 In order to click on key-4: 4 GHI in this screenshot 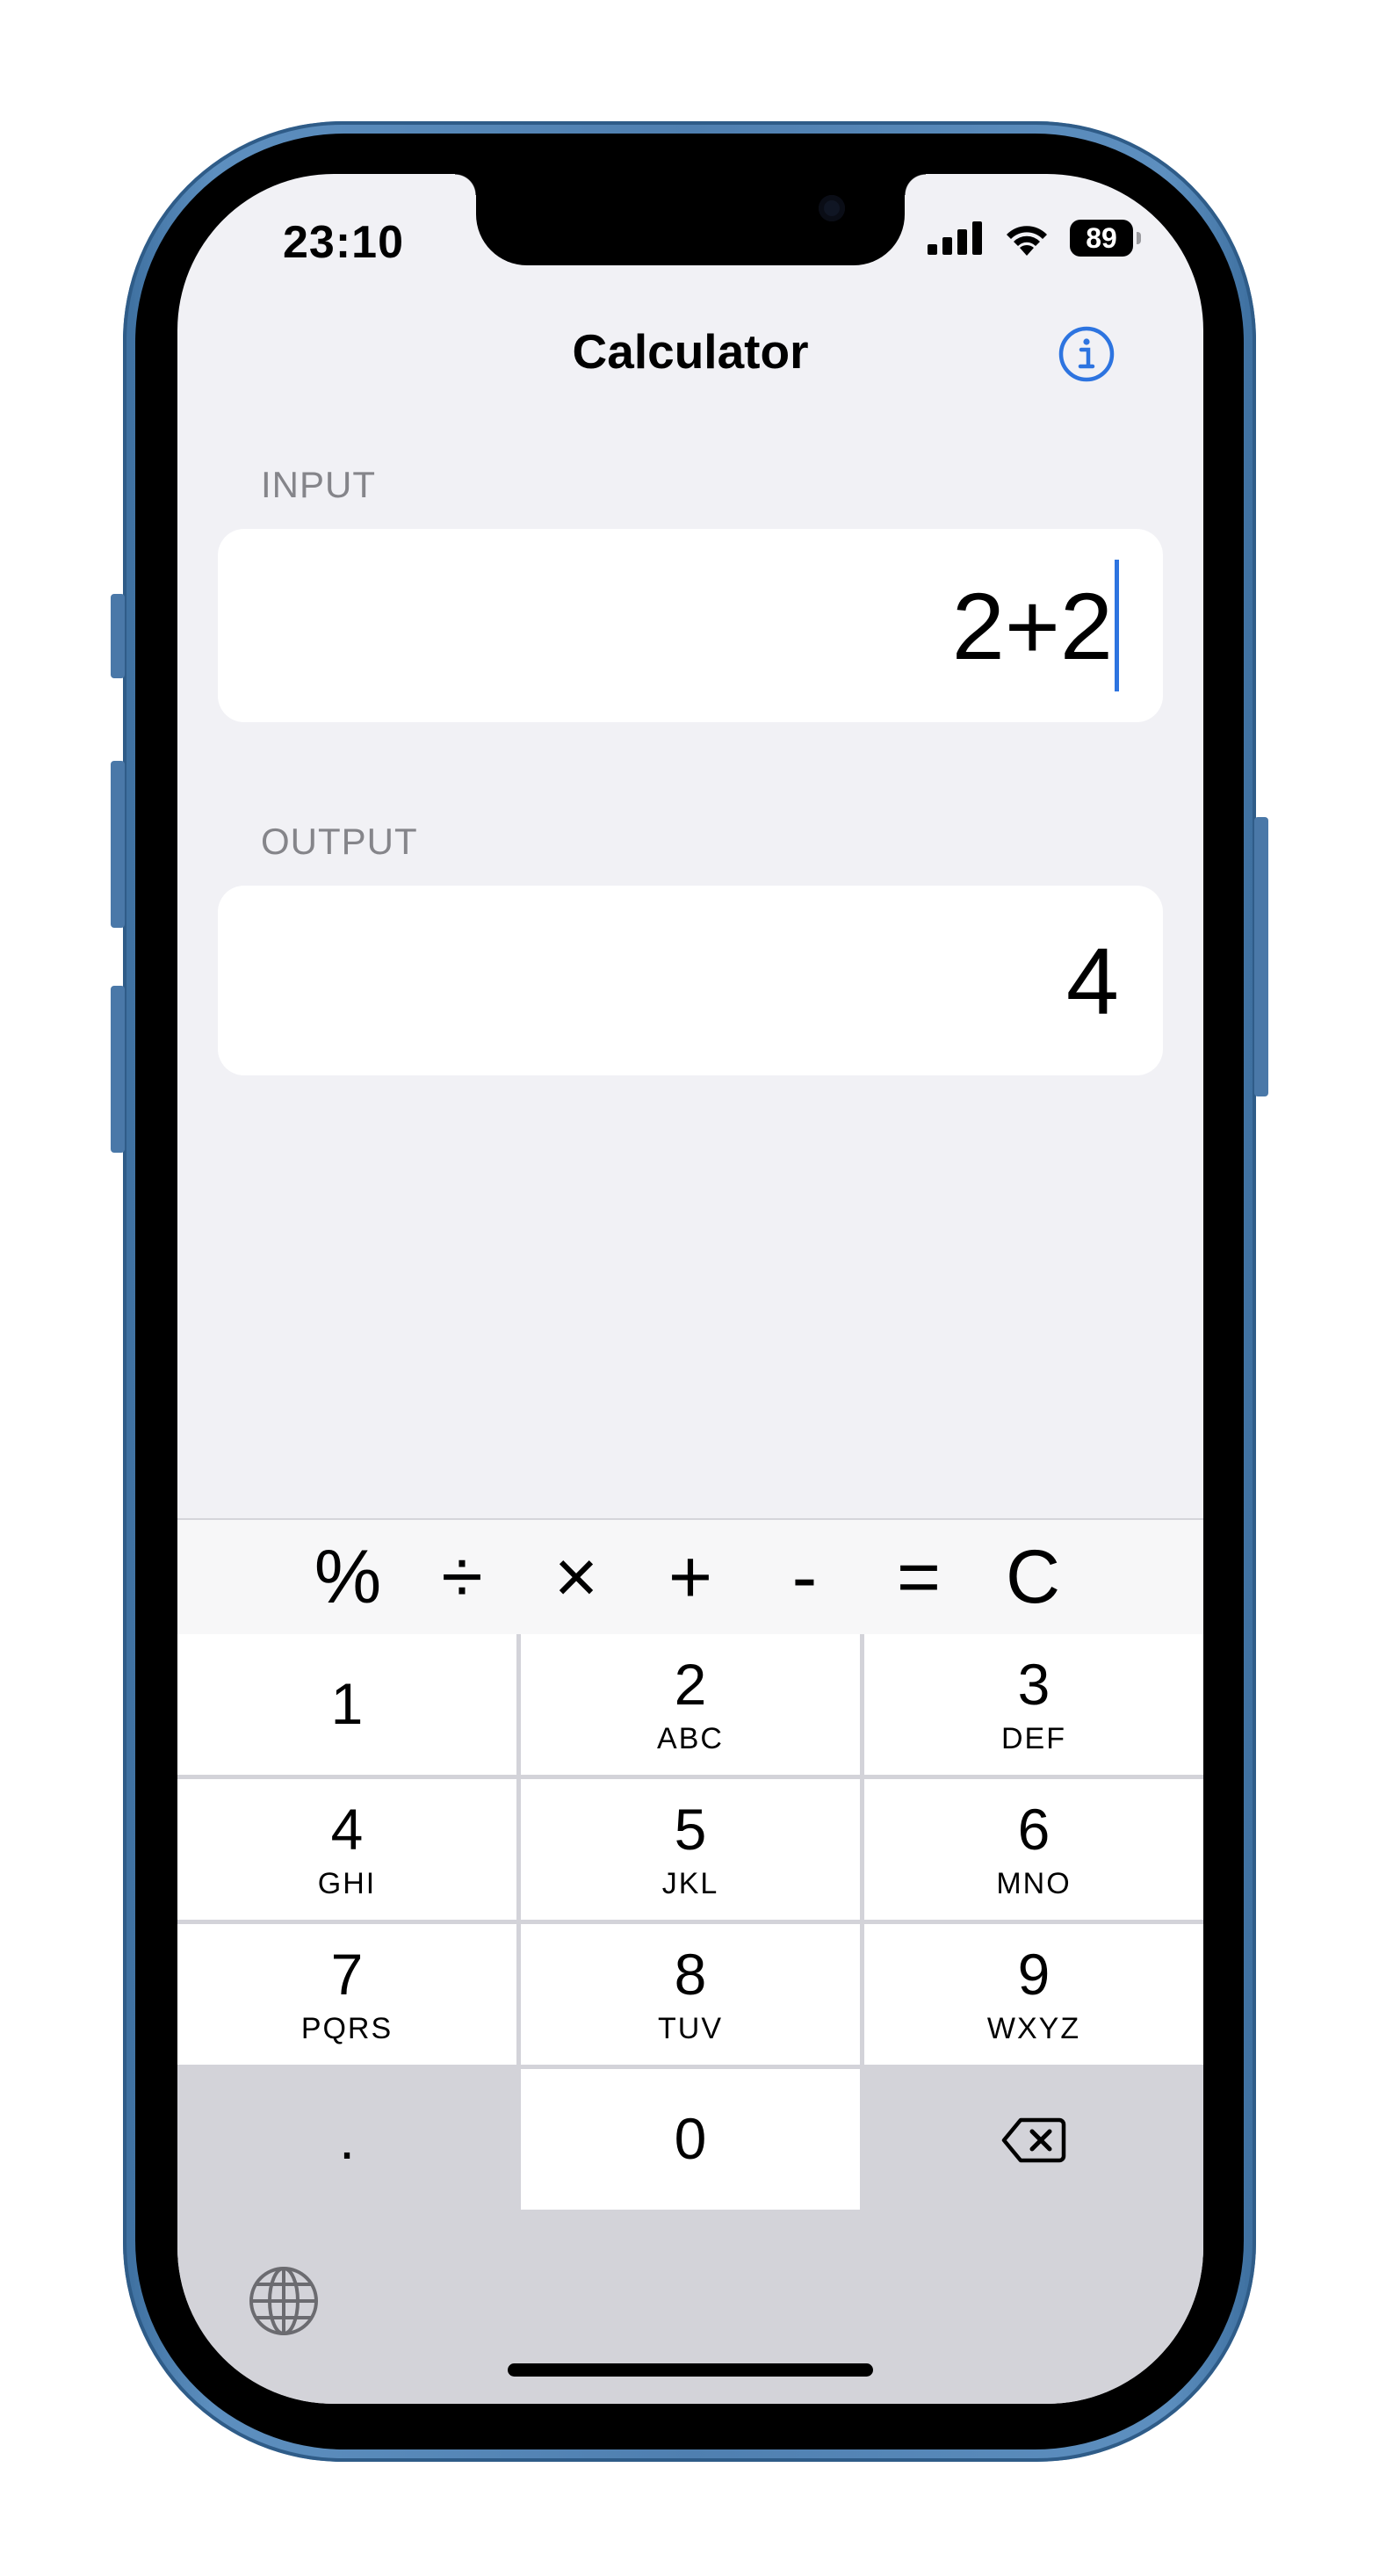, I will do `click(346, 1849)`.